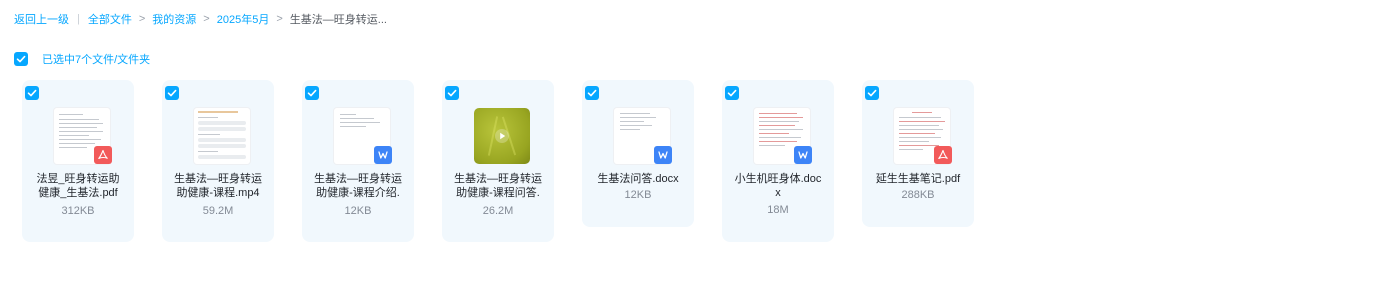 The width and height of the screenshot is (1373, 281). Describe the element at coordinates (918, 179) in the screenshot. I see `file-name: 延生生基笔记.pdf` at that location.